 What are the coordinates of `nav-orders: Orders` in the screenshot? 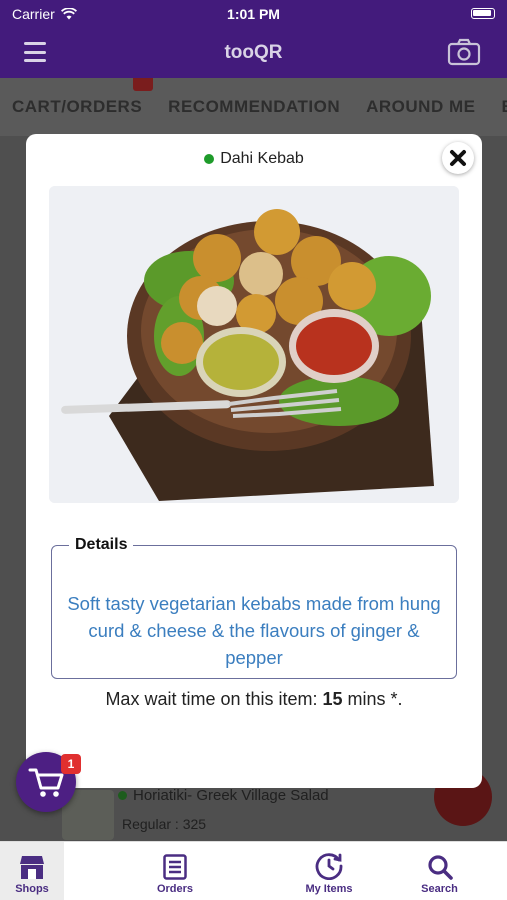 It's located at (175, 871).